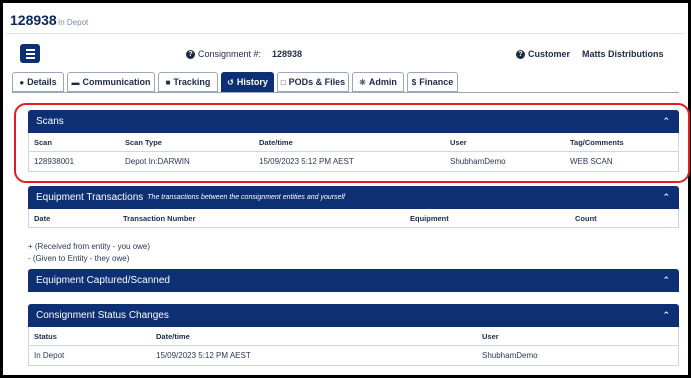  I want to click on status-user: ShubhamDemo, so click(510, 355).